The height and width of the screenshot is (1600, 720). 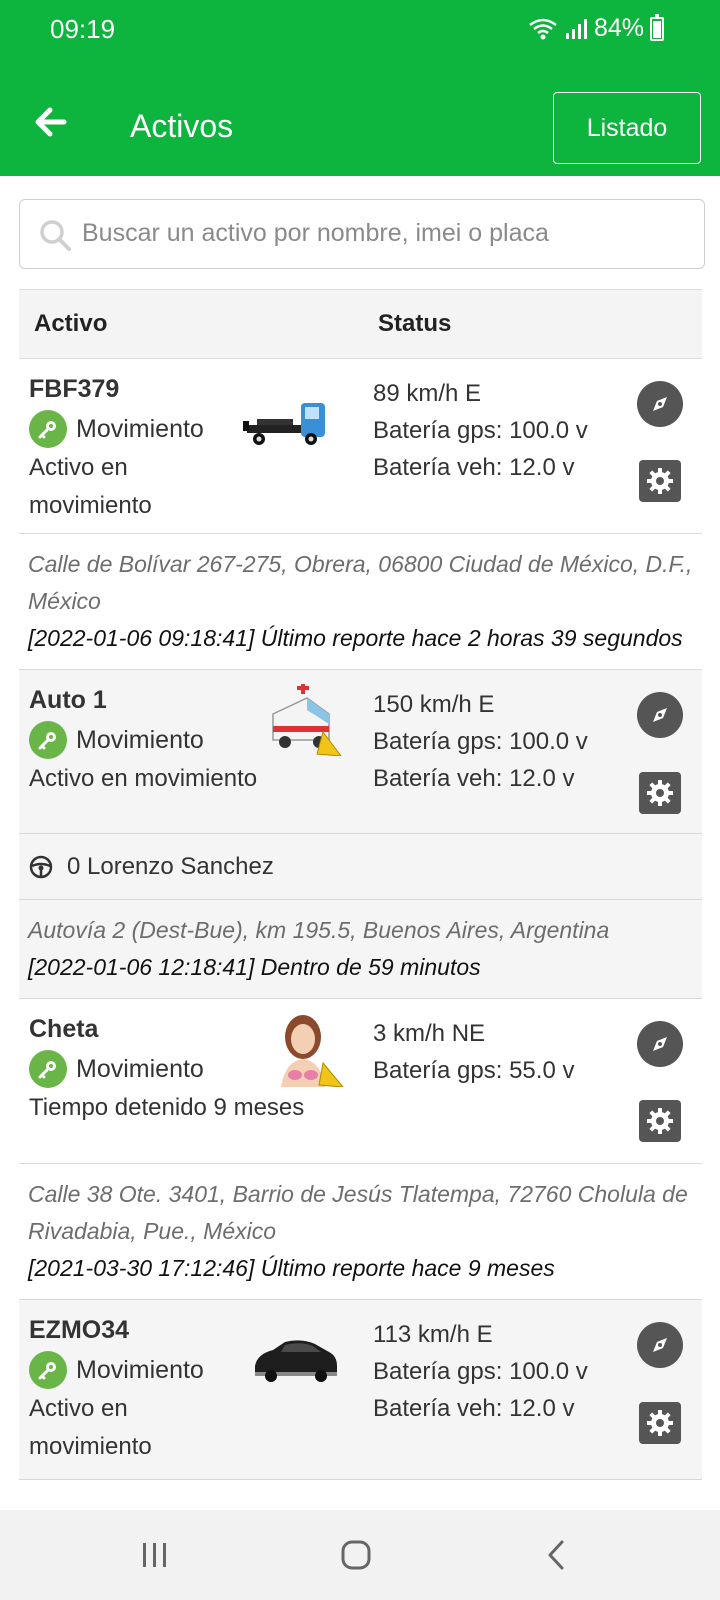 What do you see at coordinates (50, 122) in the screenshot?
I see `back-arrow-icon` at bounding box center [50, 122].